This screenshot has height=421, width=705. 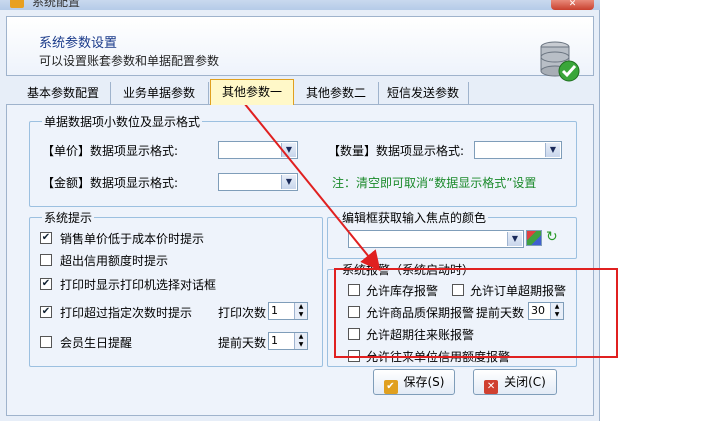 I want to click on annotation-highlight-box, so click(x=476, y=313).